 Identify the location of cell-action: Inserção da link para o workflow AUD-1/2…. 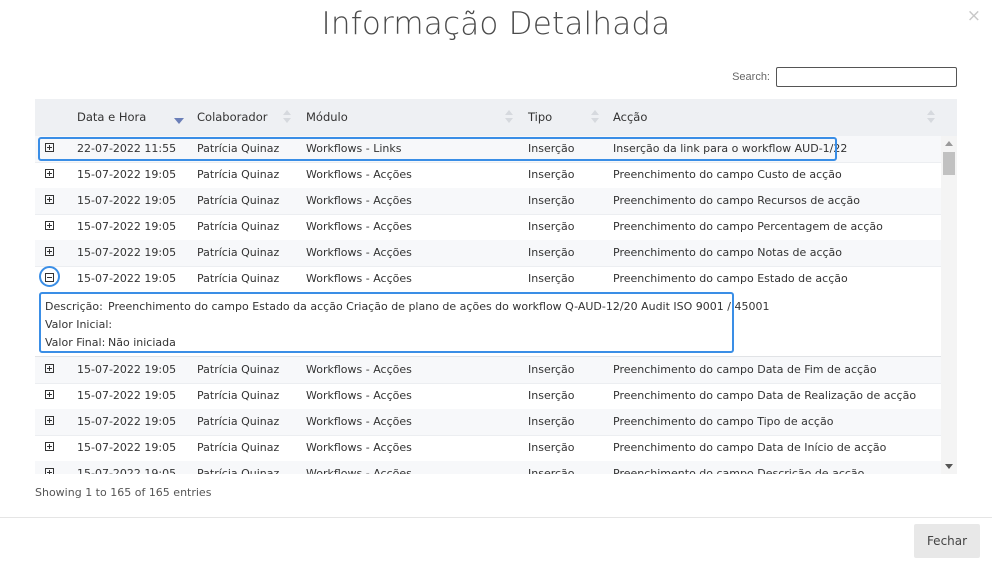
(730, 148).